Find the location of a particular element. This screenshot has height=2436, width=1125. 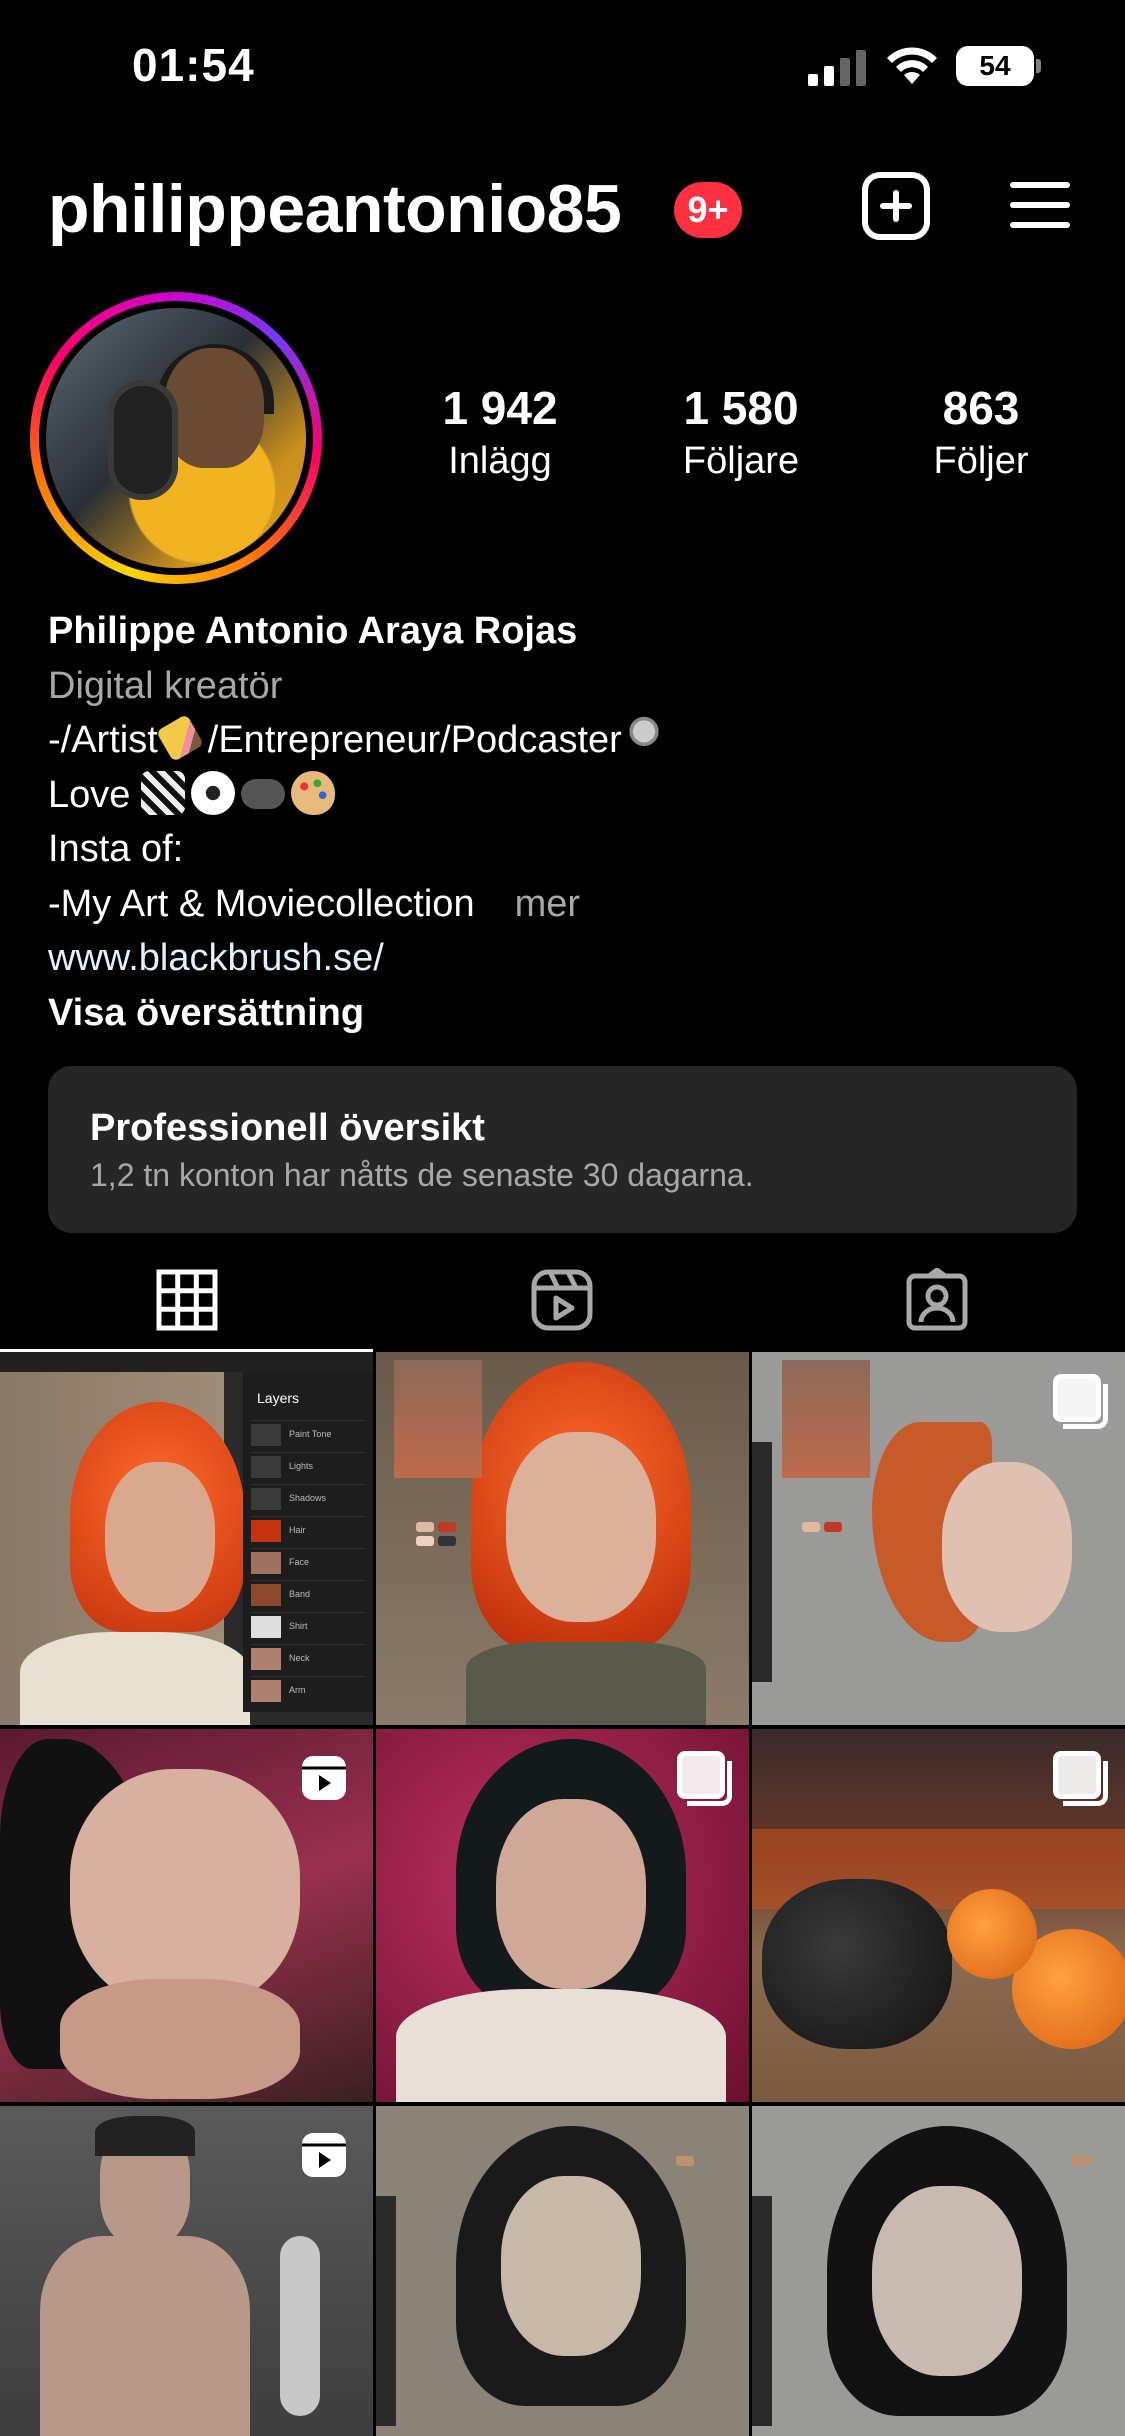

bio-line-1: -/Artist/Entrepreneur/Podcaster is located at coordinates (568, 740).